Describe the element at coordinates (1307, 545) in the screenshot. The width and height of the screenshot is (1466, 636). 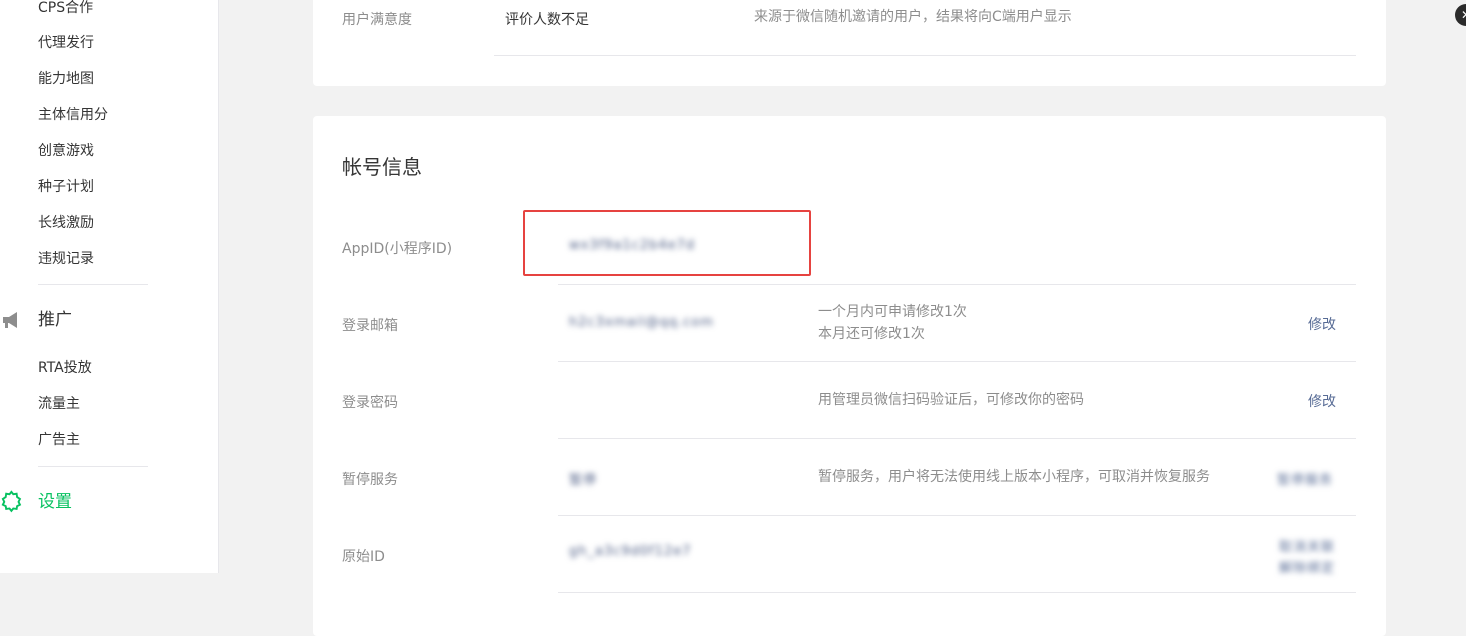
I see `origin-action-1: 取消关联` at that location.